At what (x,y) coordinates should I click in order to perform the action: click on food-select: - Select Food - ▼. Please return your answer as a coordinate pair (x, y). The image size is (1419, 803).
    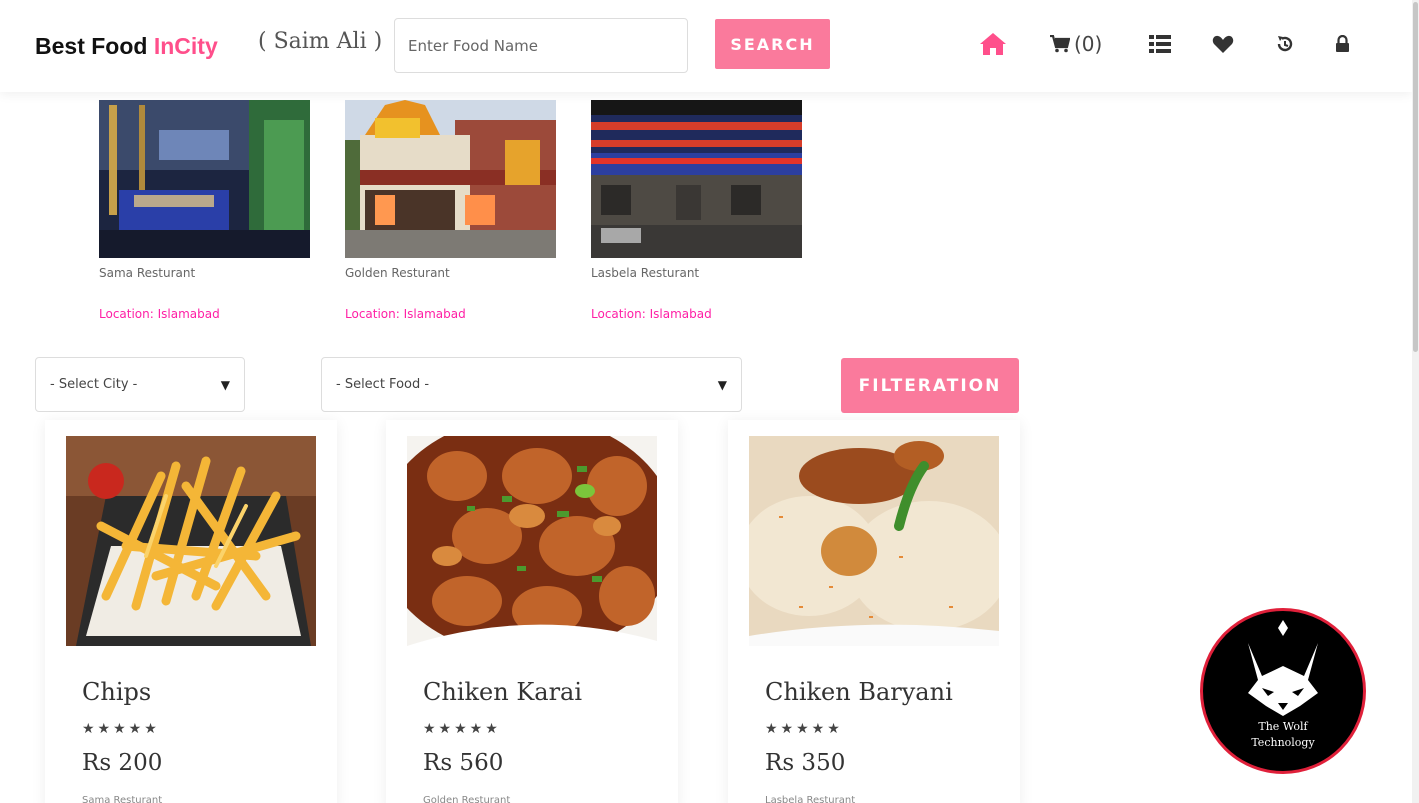
    Looking at the image, I should click on (531, 384).